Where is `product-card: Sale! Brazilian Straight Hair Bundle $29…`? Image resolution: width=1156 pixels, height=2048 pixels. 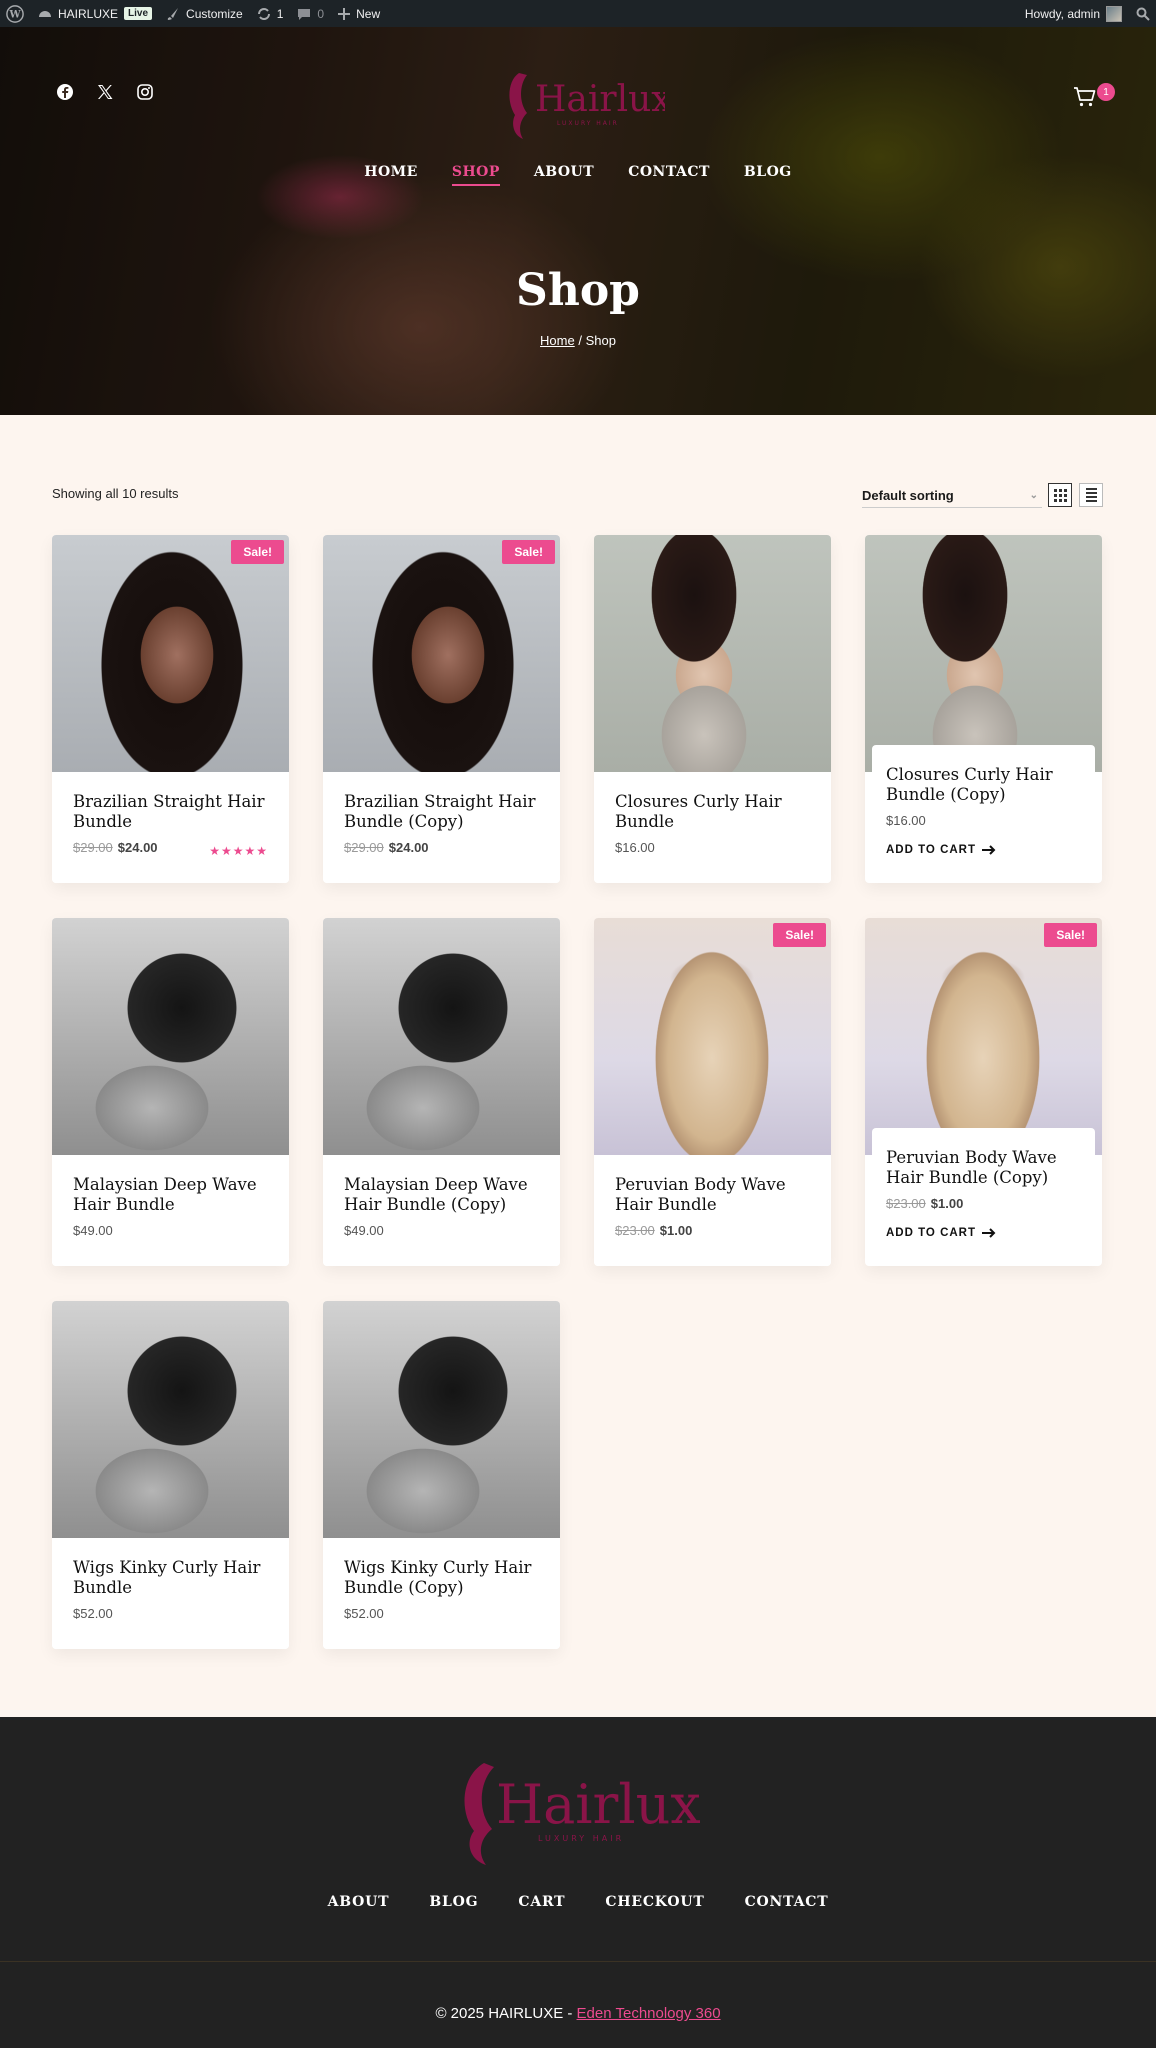 product-card: Sale! Brazilian Straight Hair Bundle $29… is located at coordinates (170, 709).